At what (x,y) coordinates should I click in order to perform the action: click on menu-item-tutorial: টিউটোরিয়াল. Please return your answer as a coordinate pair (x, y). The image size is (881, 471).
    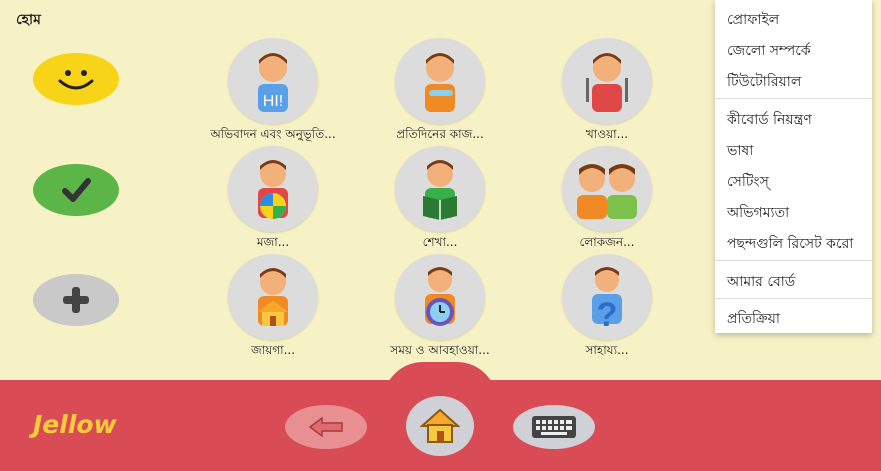
    Looking at the image, I should click on (764, 82).